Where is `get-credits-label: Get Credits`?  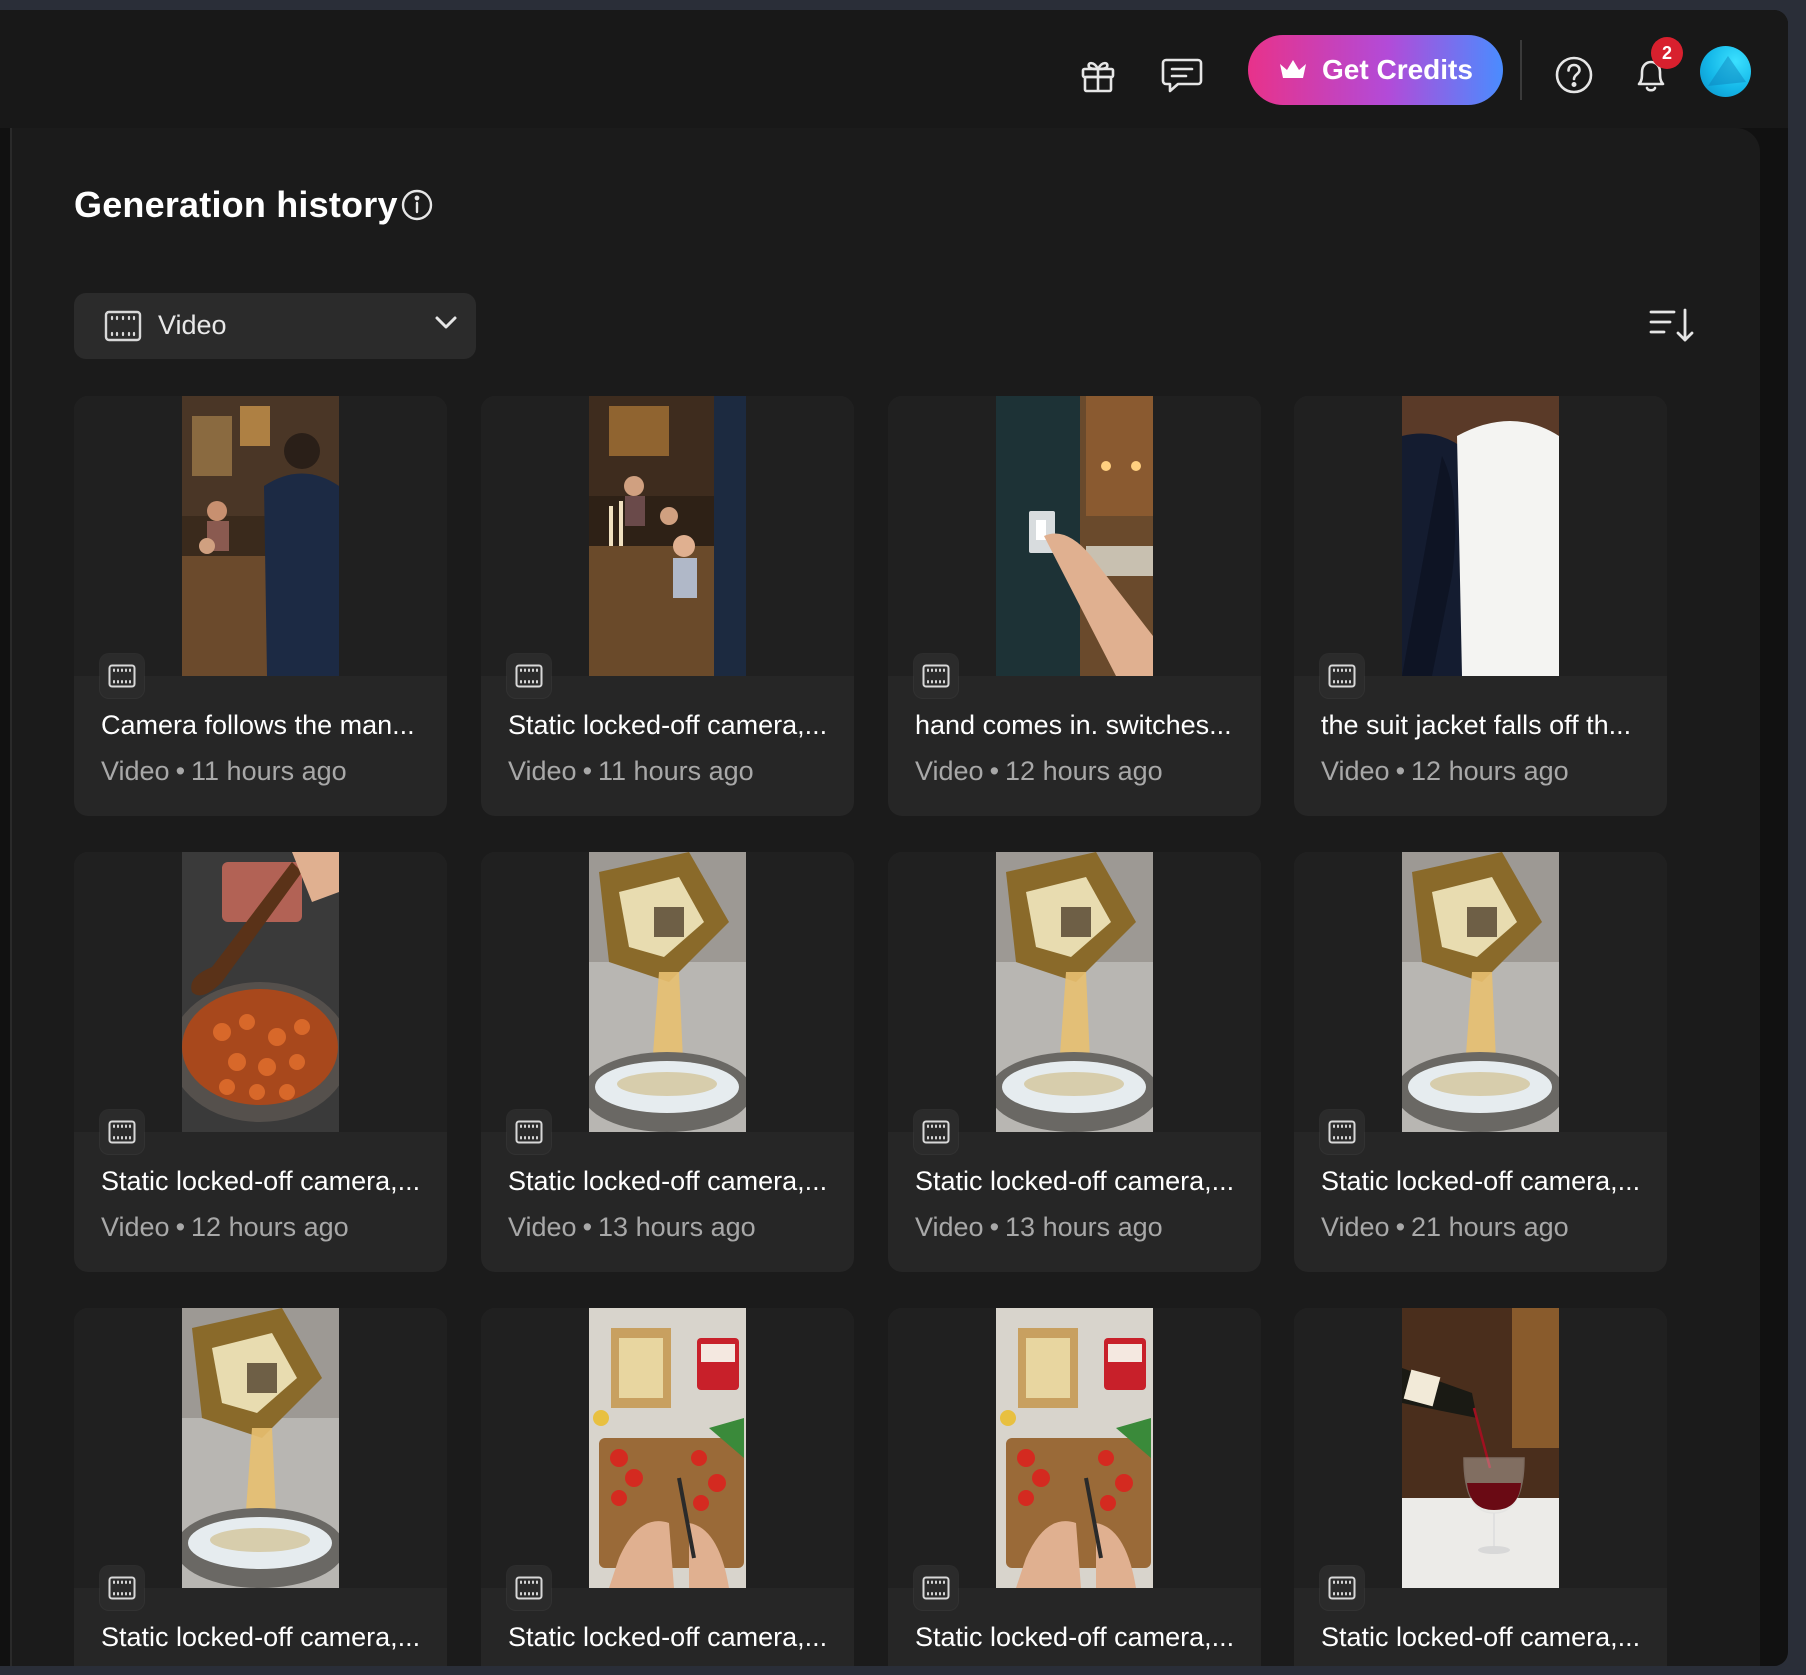 get-credits-label: Get Credits is located at coordinates (1397, 69).